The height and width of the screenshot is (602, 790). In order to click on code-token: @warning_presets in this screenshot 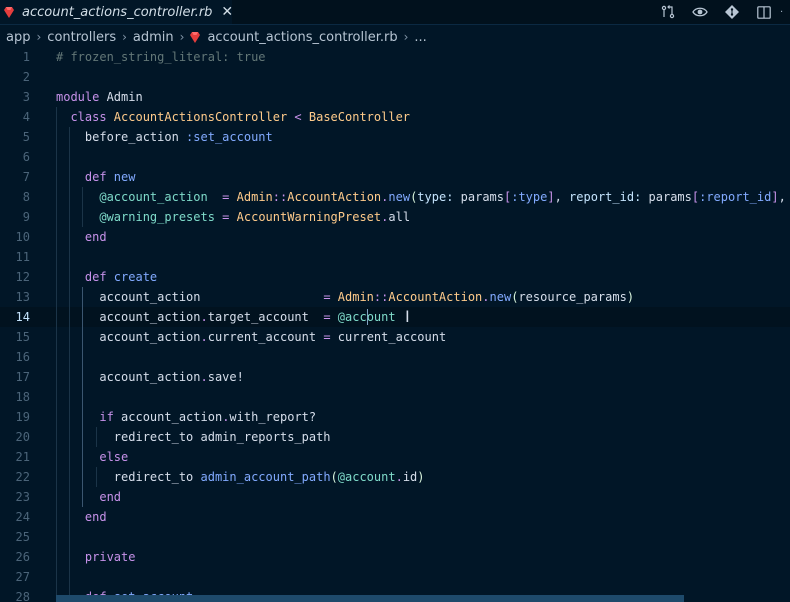, I will do `click(157, 217)`.